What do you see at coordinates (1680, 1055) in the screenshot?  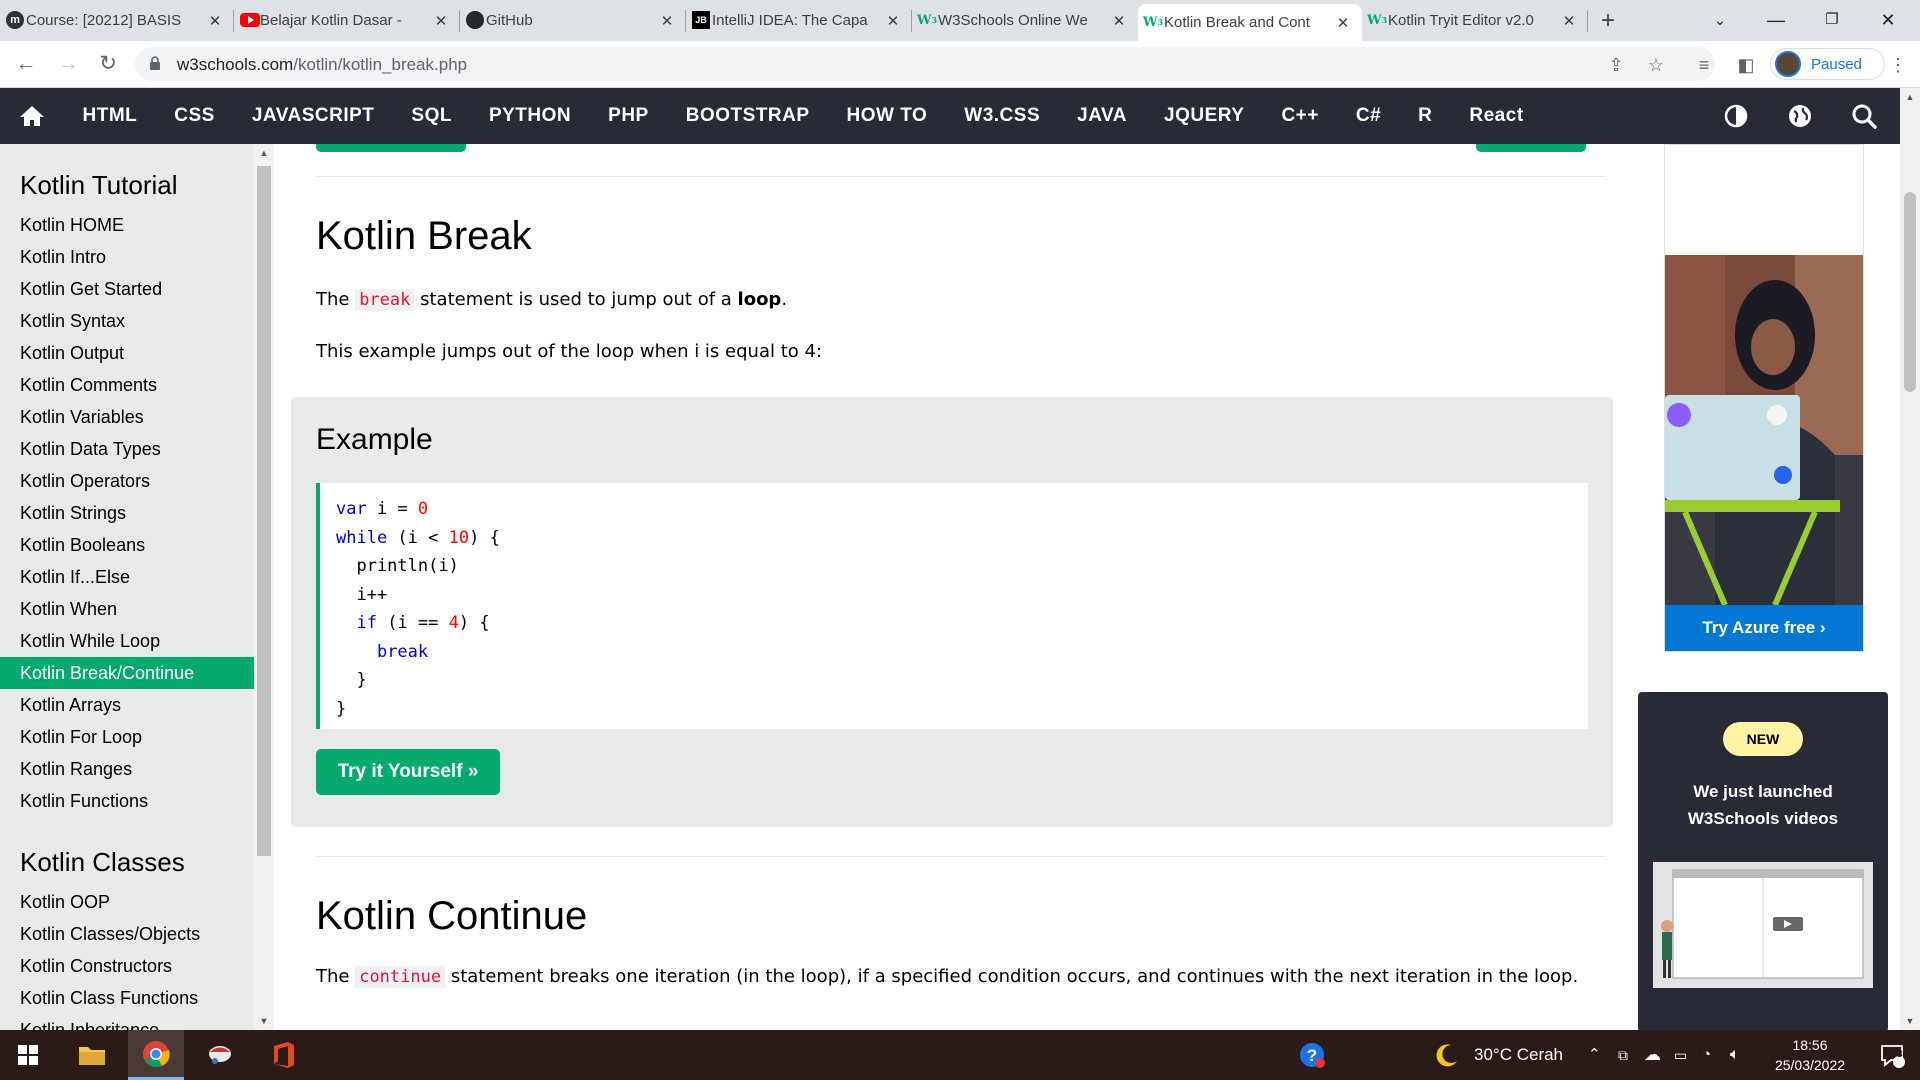 I see `battery-icon: ▭` at bounding box center [1680, 1055].